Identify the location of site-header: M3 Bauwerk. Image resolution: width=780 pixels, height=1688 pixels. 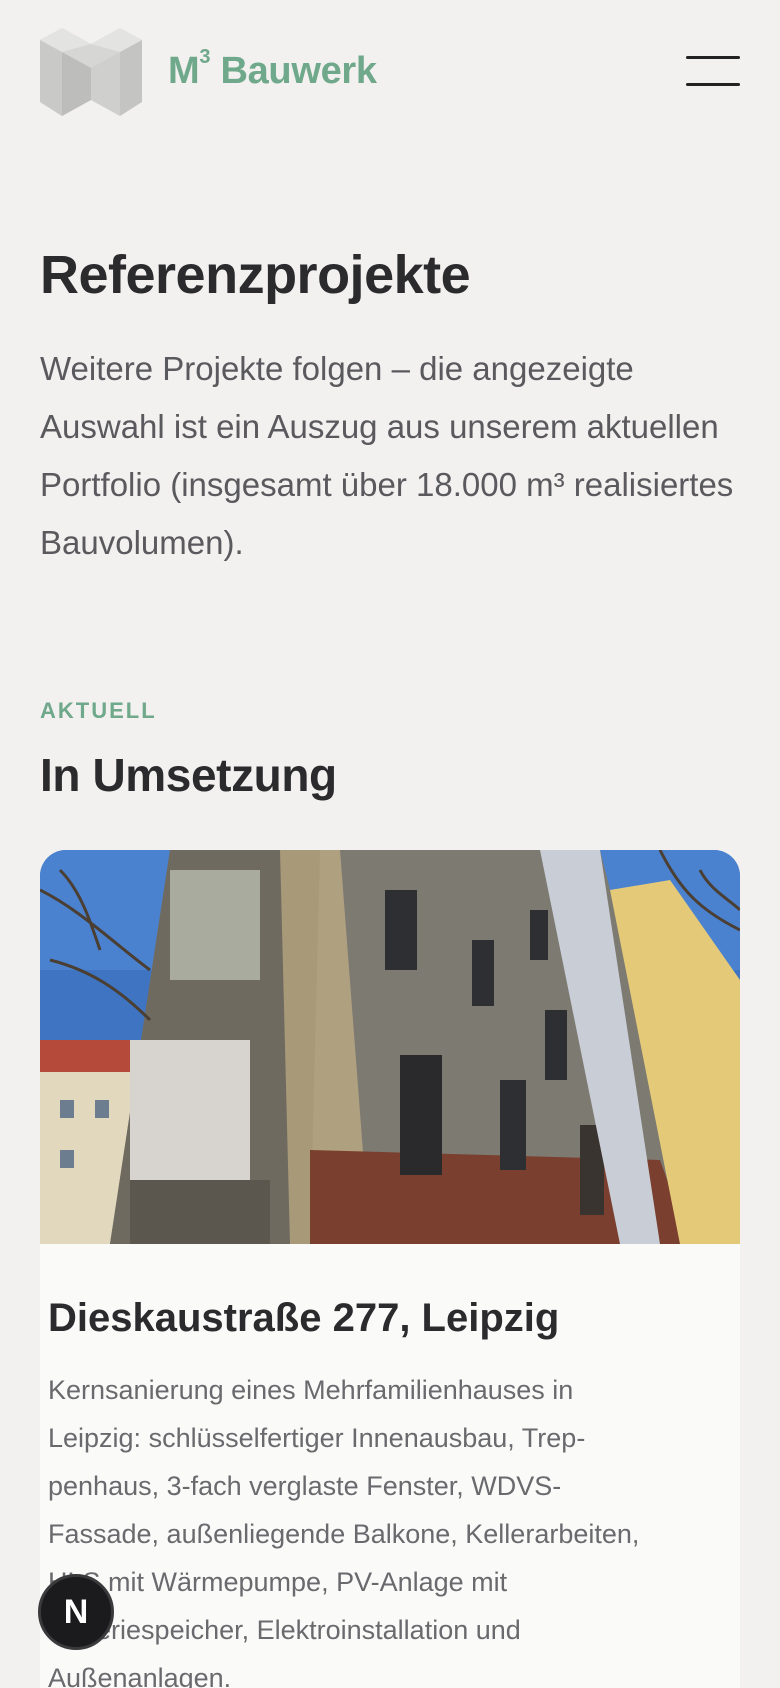
(390, 75).